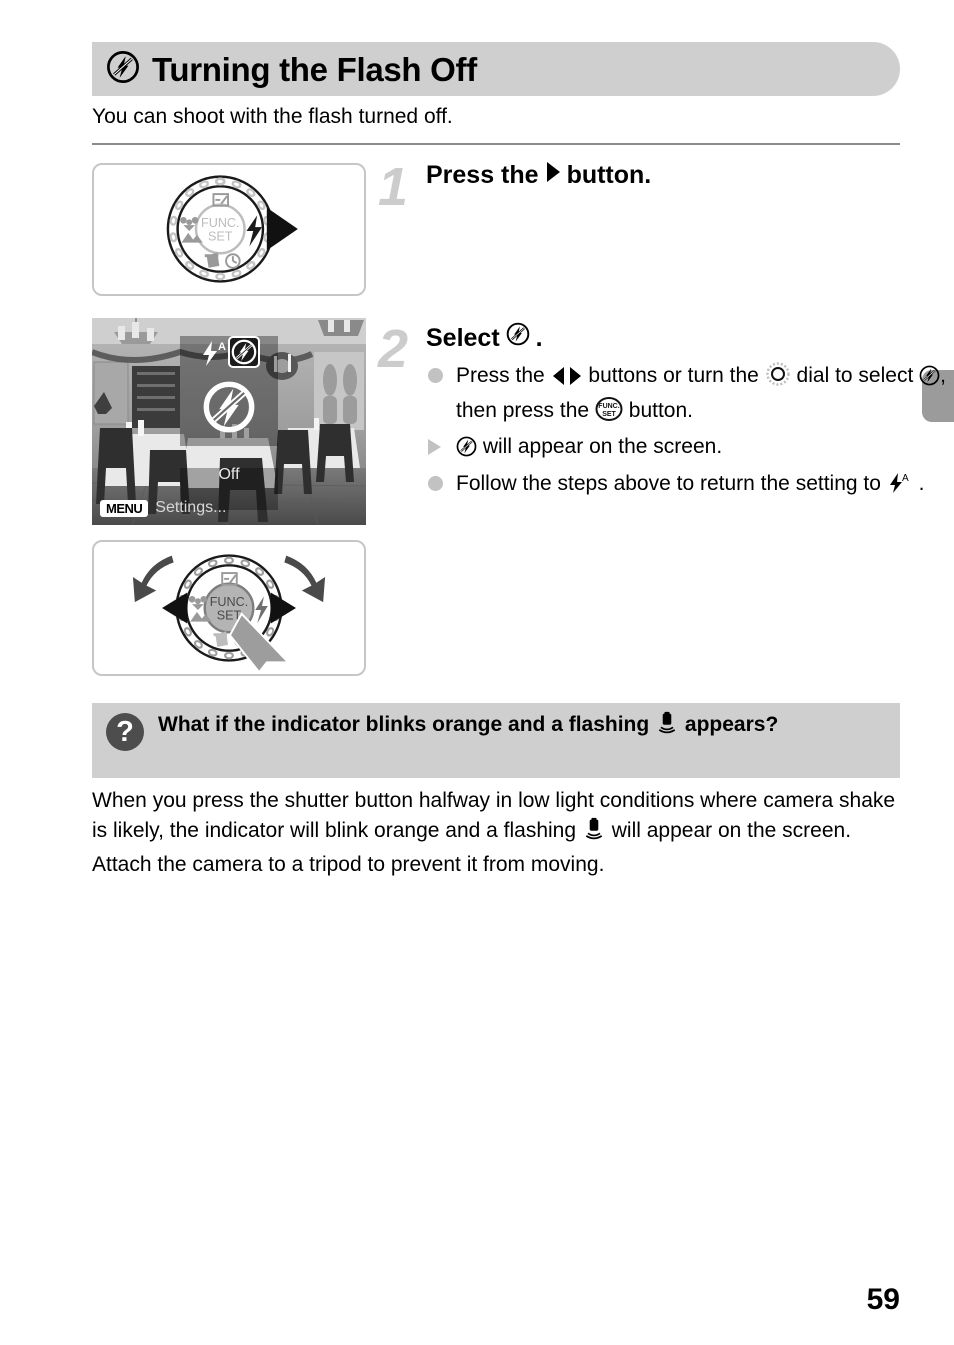 The height and width of the screenshot is (1345, 954). I want to click on flash-auto-option: A, so click(211, 355).